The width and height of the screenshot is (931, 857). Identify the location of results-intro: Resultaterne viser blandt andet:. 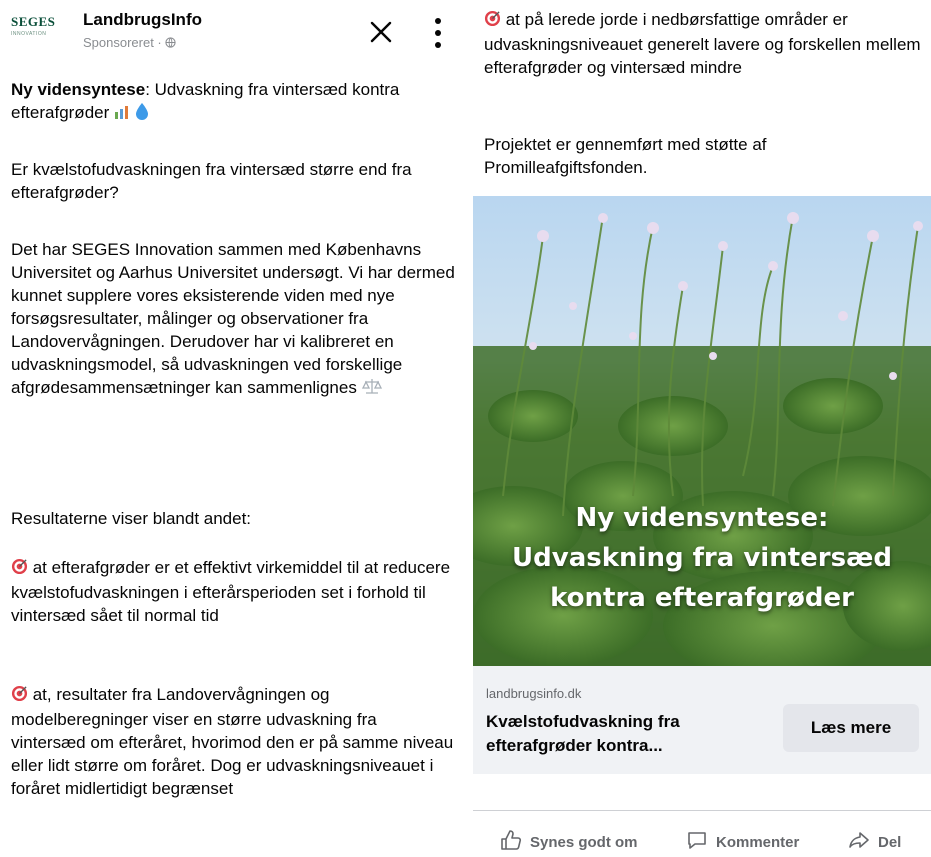
(131, 518).